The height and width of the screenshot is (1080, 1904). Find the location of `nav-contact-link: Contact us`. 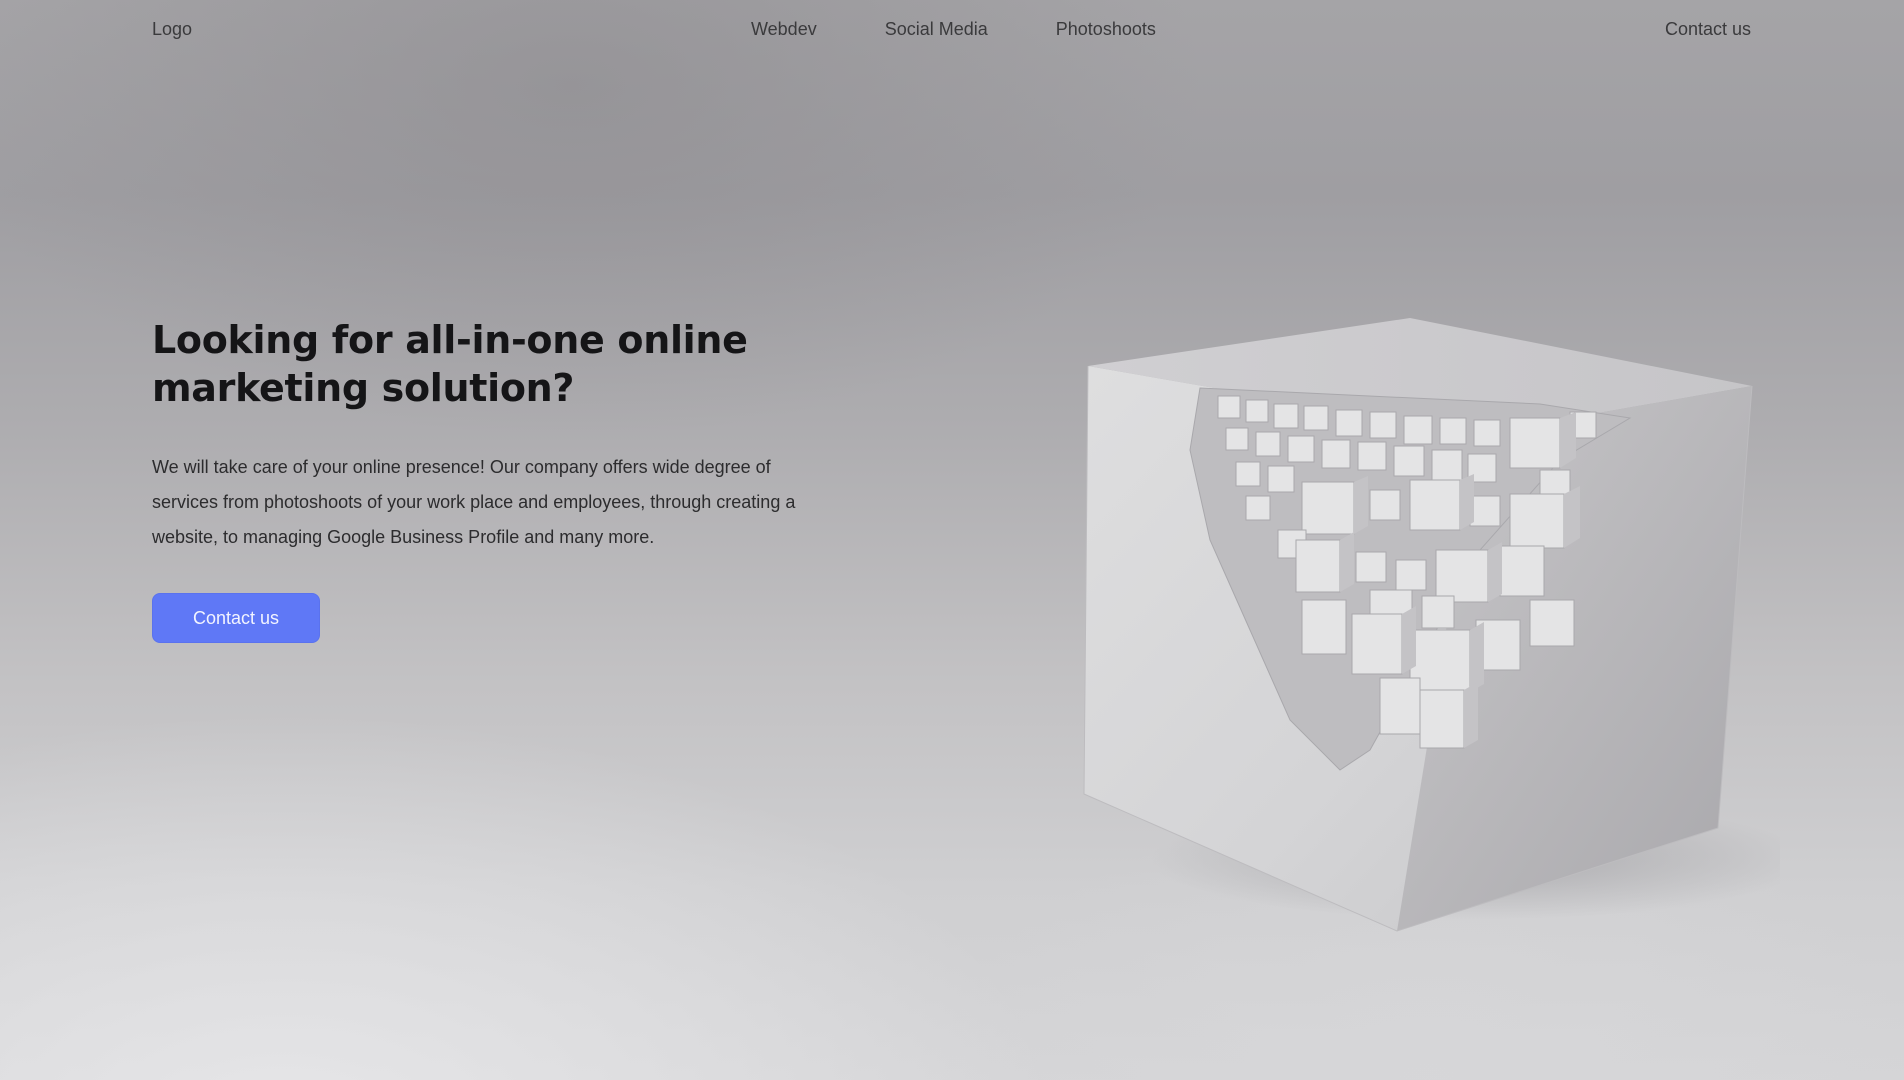

nav-contact-link: Contact us is located at coordinates (1708, 29).